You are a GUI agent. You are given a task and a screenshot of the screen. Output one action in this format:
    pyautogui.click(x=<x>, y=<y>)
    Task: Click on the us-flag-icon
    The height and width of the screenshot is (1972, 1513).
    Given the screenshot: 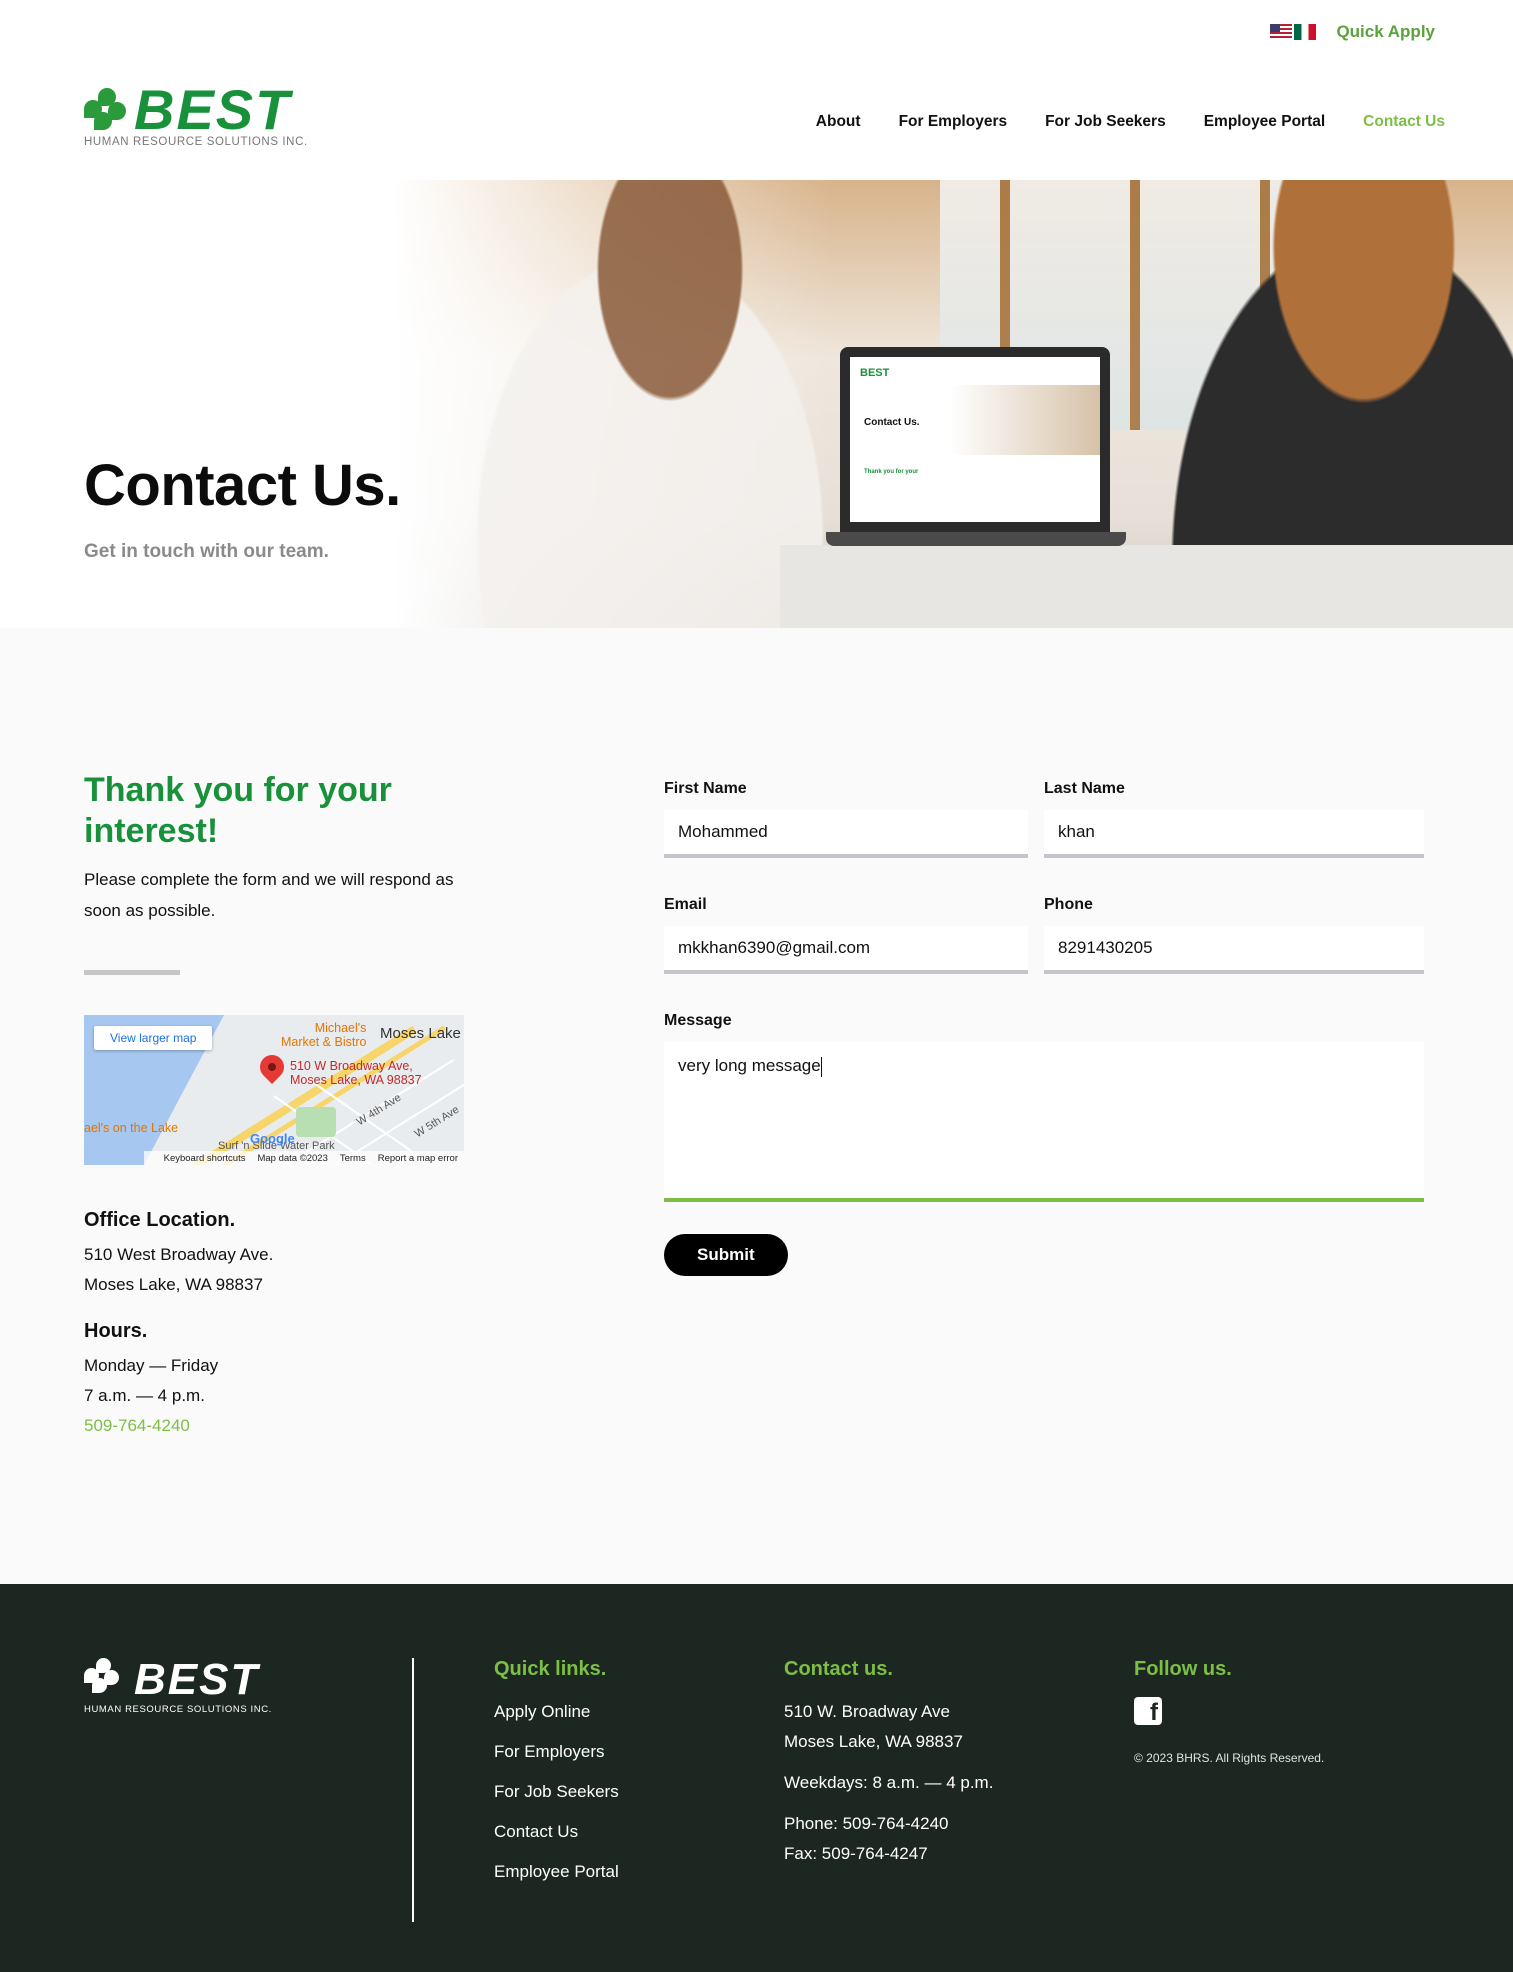 What is the action you would take?
    pyautogui.click(x=1281, y=32)
    